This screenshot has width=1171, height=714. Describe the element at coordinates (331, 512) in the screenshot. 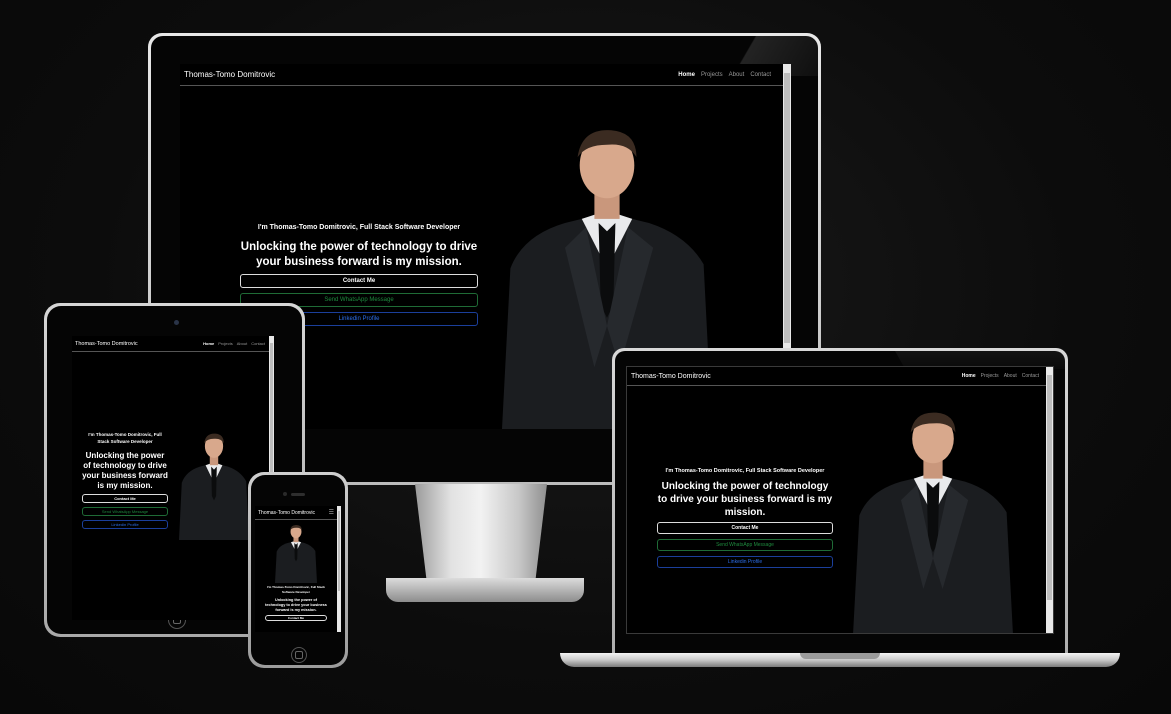

I see `hamburger-menu-icon: ☰` at that location.